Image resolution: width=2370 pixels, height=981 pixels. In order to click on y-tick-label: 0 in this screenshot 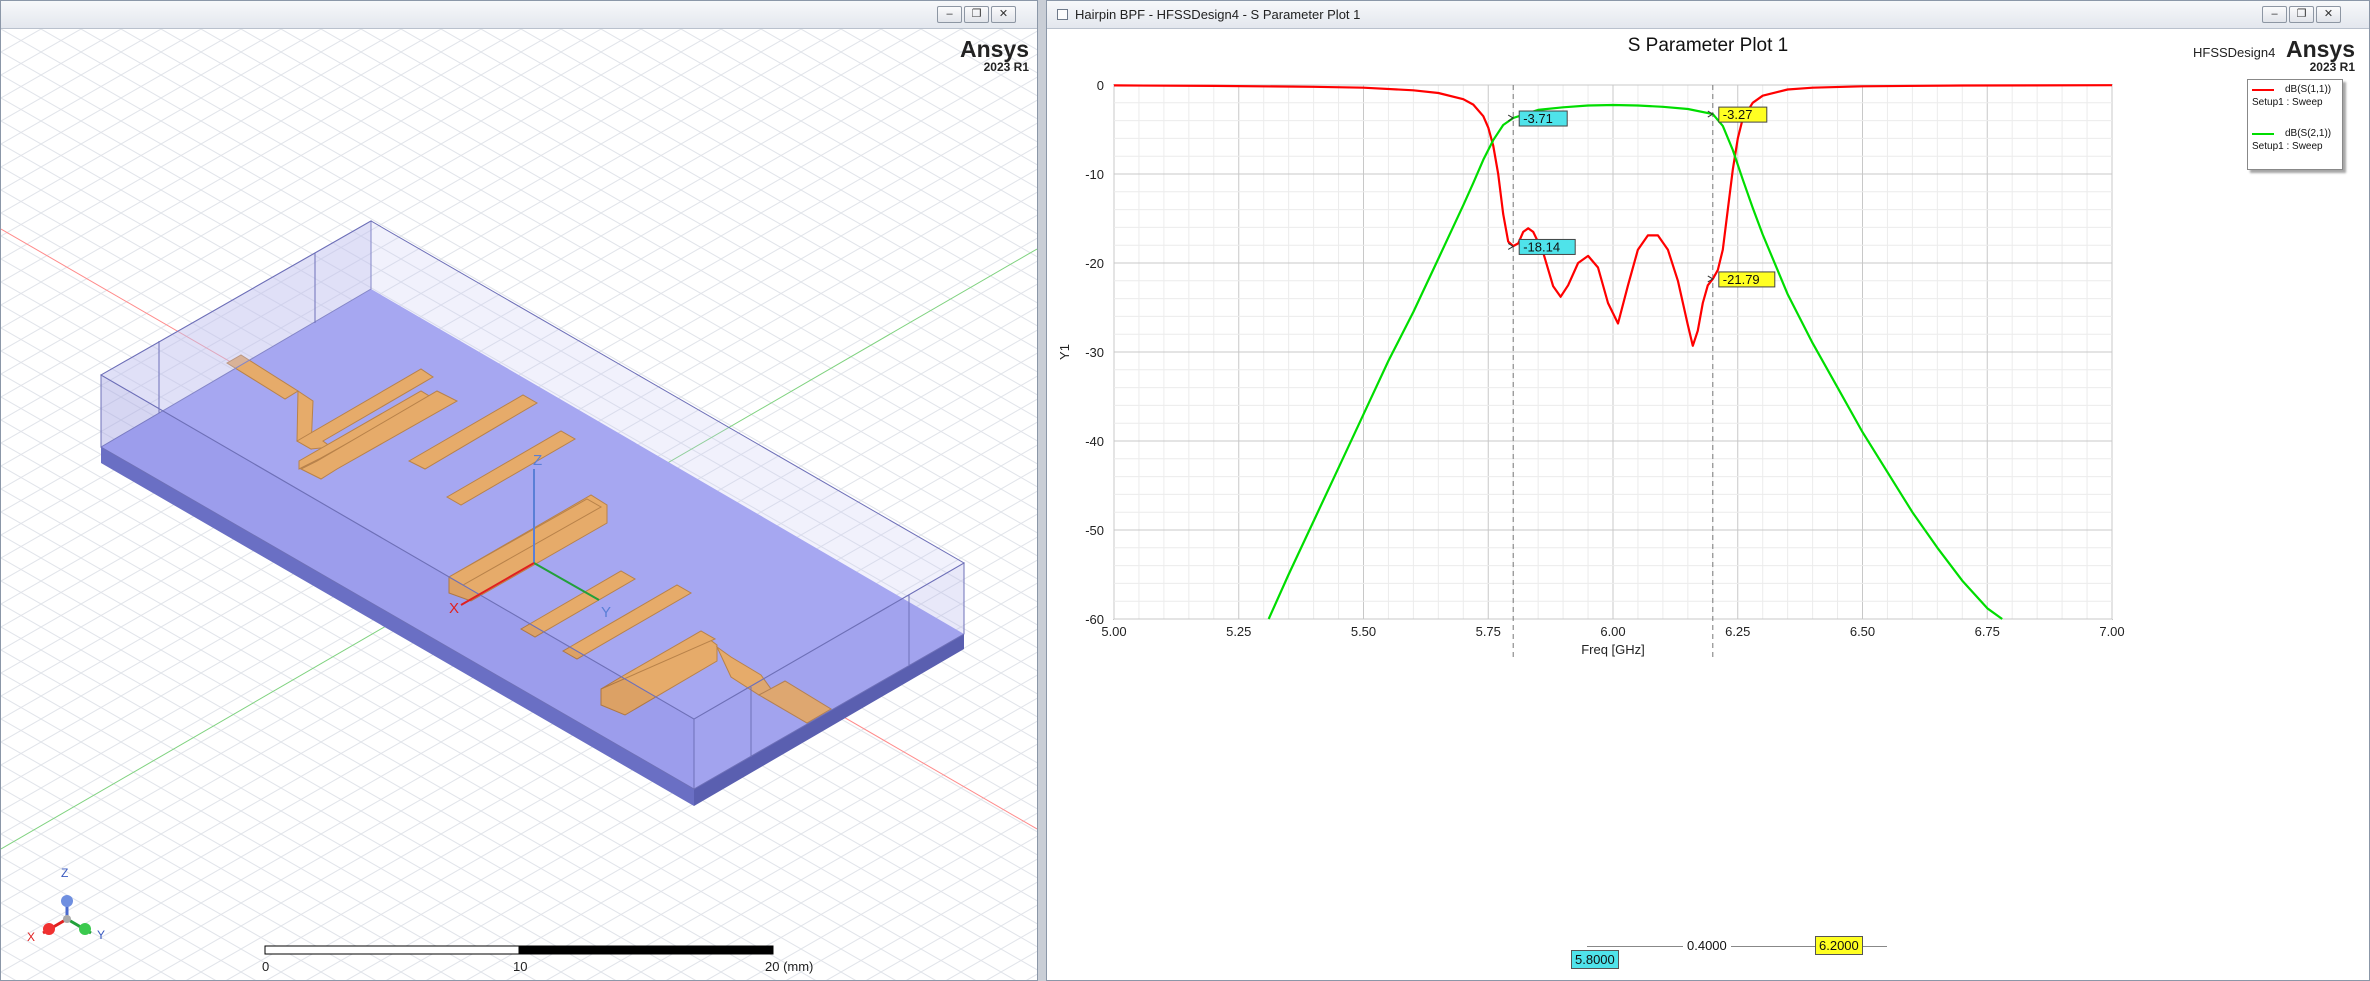, I will do `click(1100, 85)`.